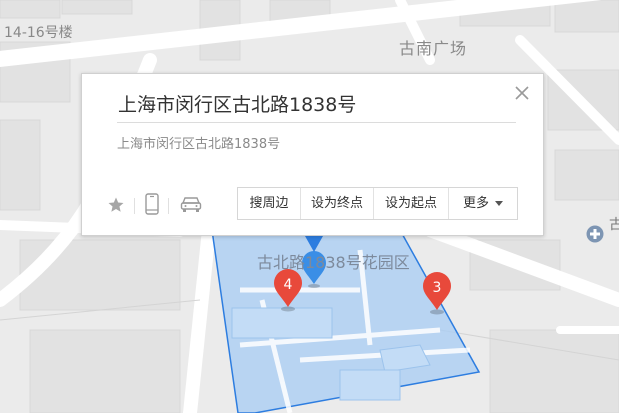 Image resolution: width=619 pixels, height=413 pixels. I want to click on phone-icon, so click(152, 204).